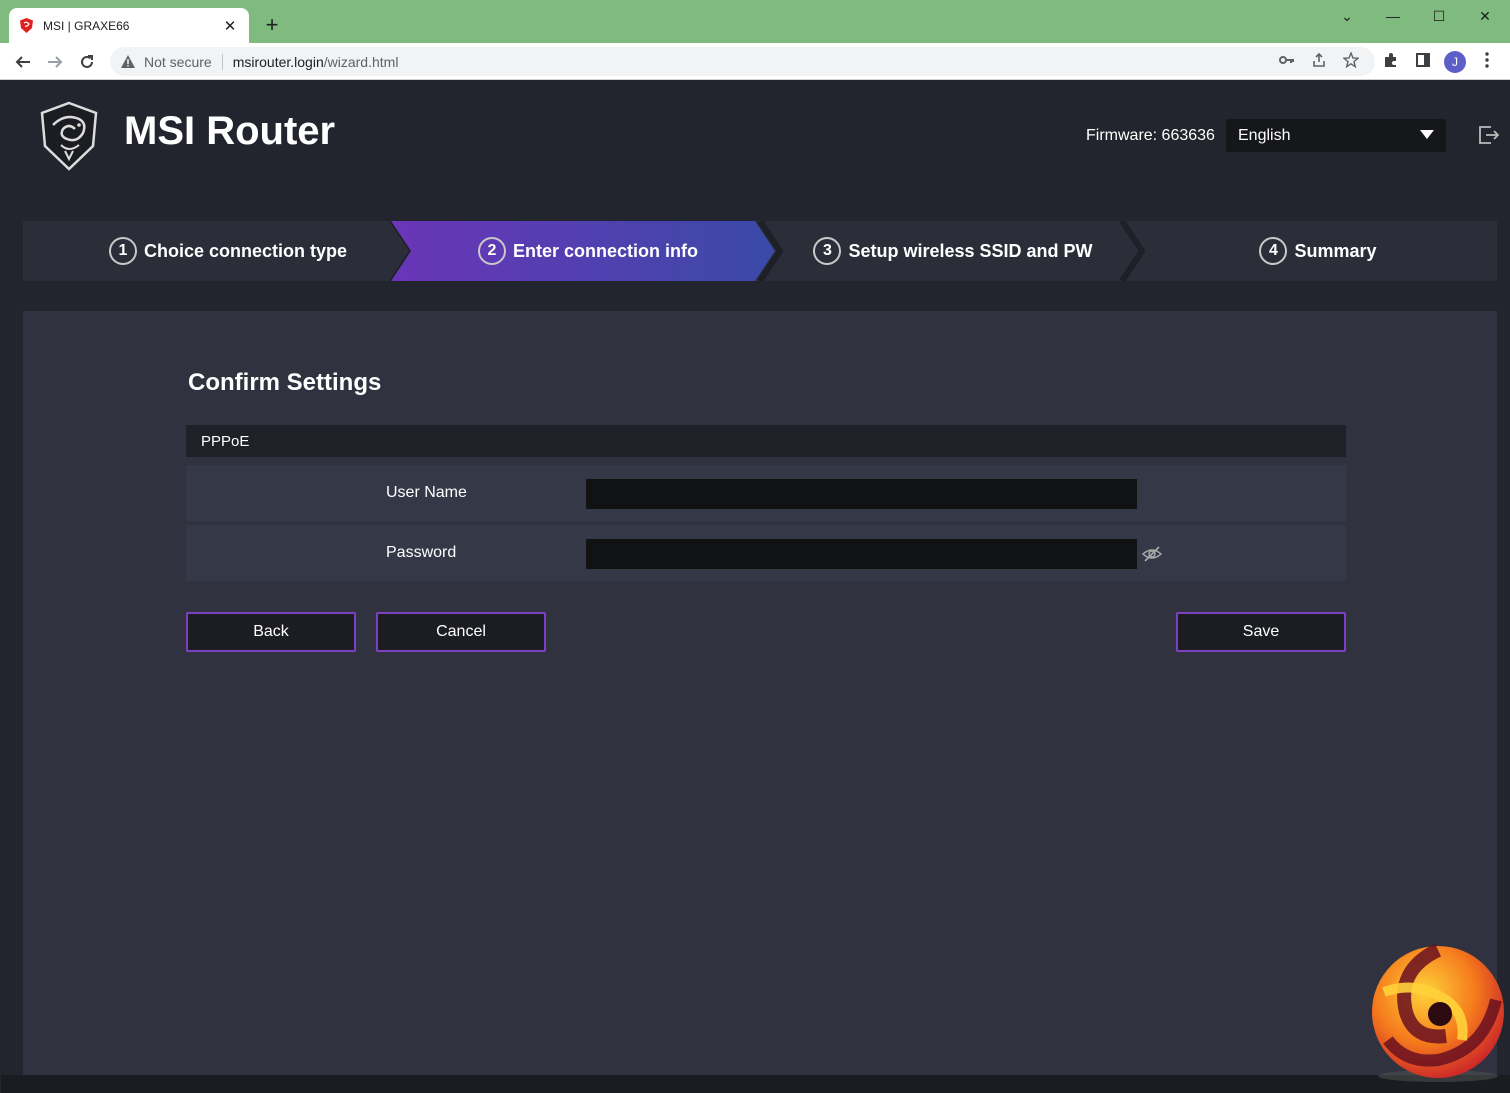 This screenshot has height=1093, width=1510. What do you see at coordinates (426, 492) in the screenshot?
I see `username-label: User Name` at bounding box center [426, 492].